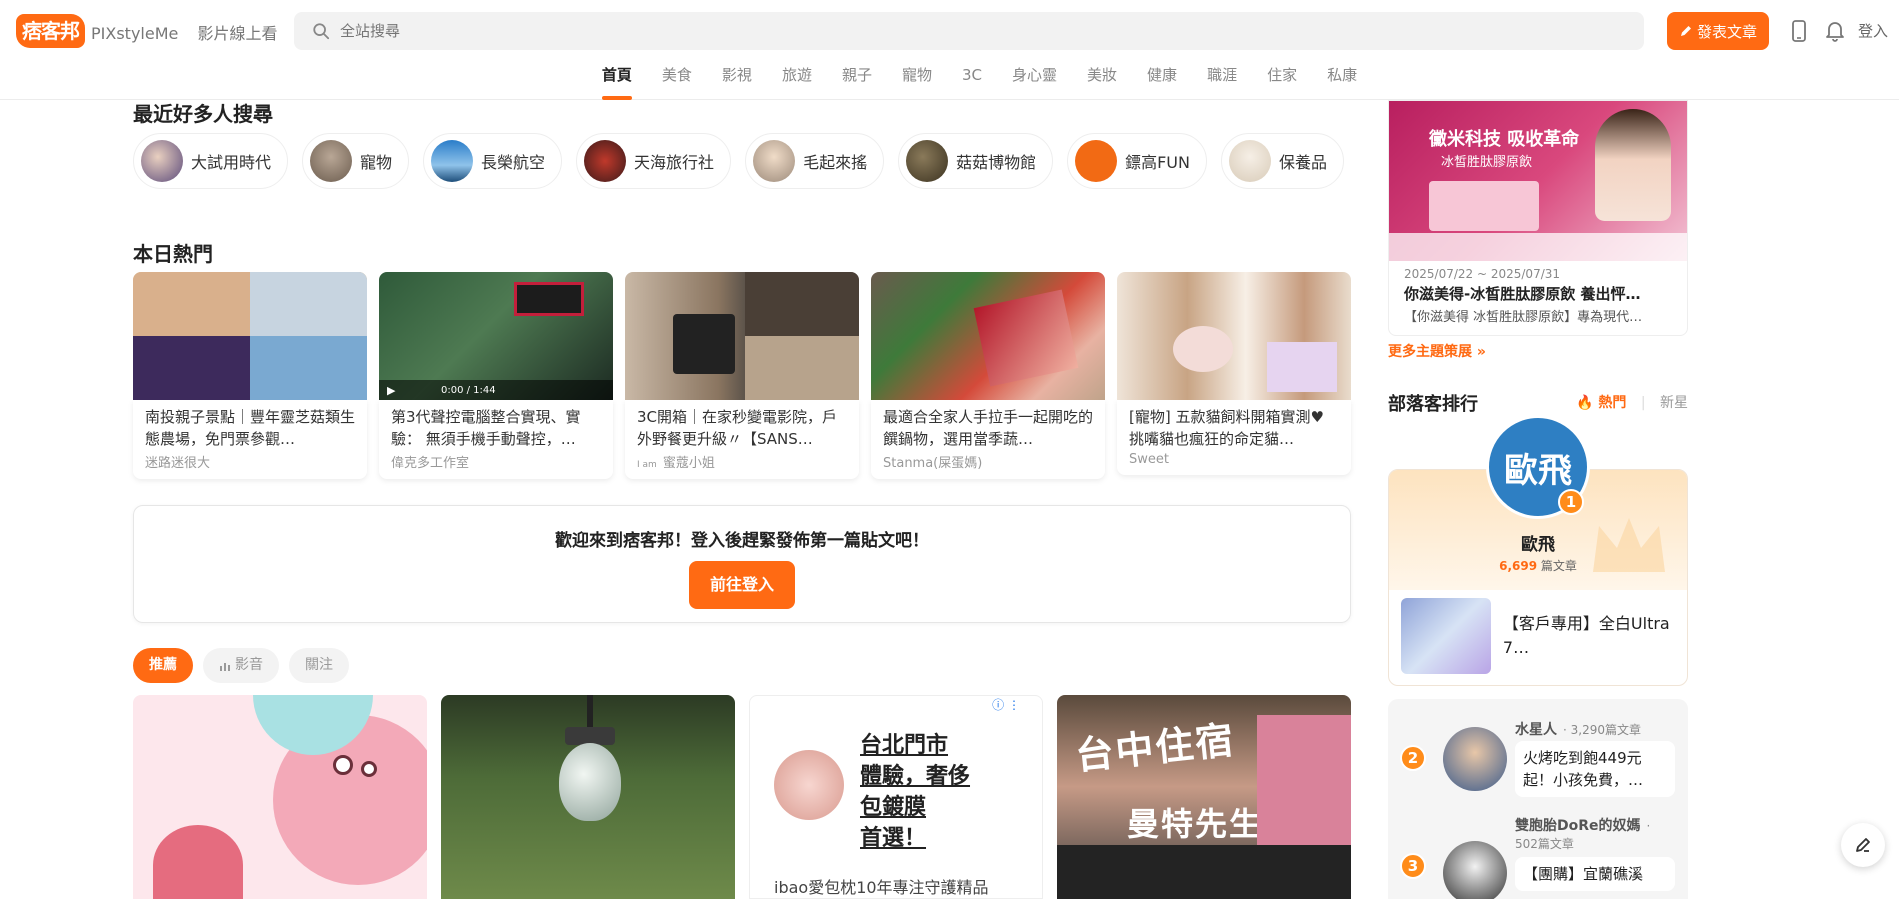 The image size is (1899, 899). I want to click on more-topics-label: 更多主題策展, so click(1430, 352).